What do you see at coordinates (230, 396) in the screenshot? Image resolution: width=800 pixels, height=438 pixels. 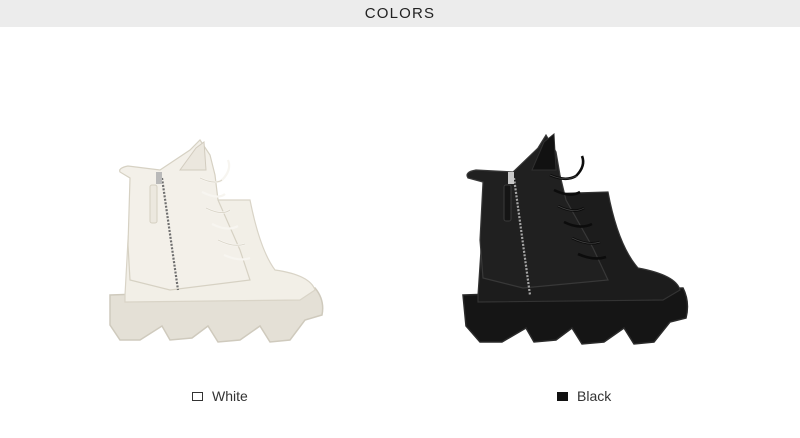 I see `color-label-white: White` at bounding box center [230, 396].